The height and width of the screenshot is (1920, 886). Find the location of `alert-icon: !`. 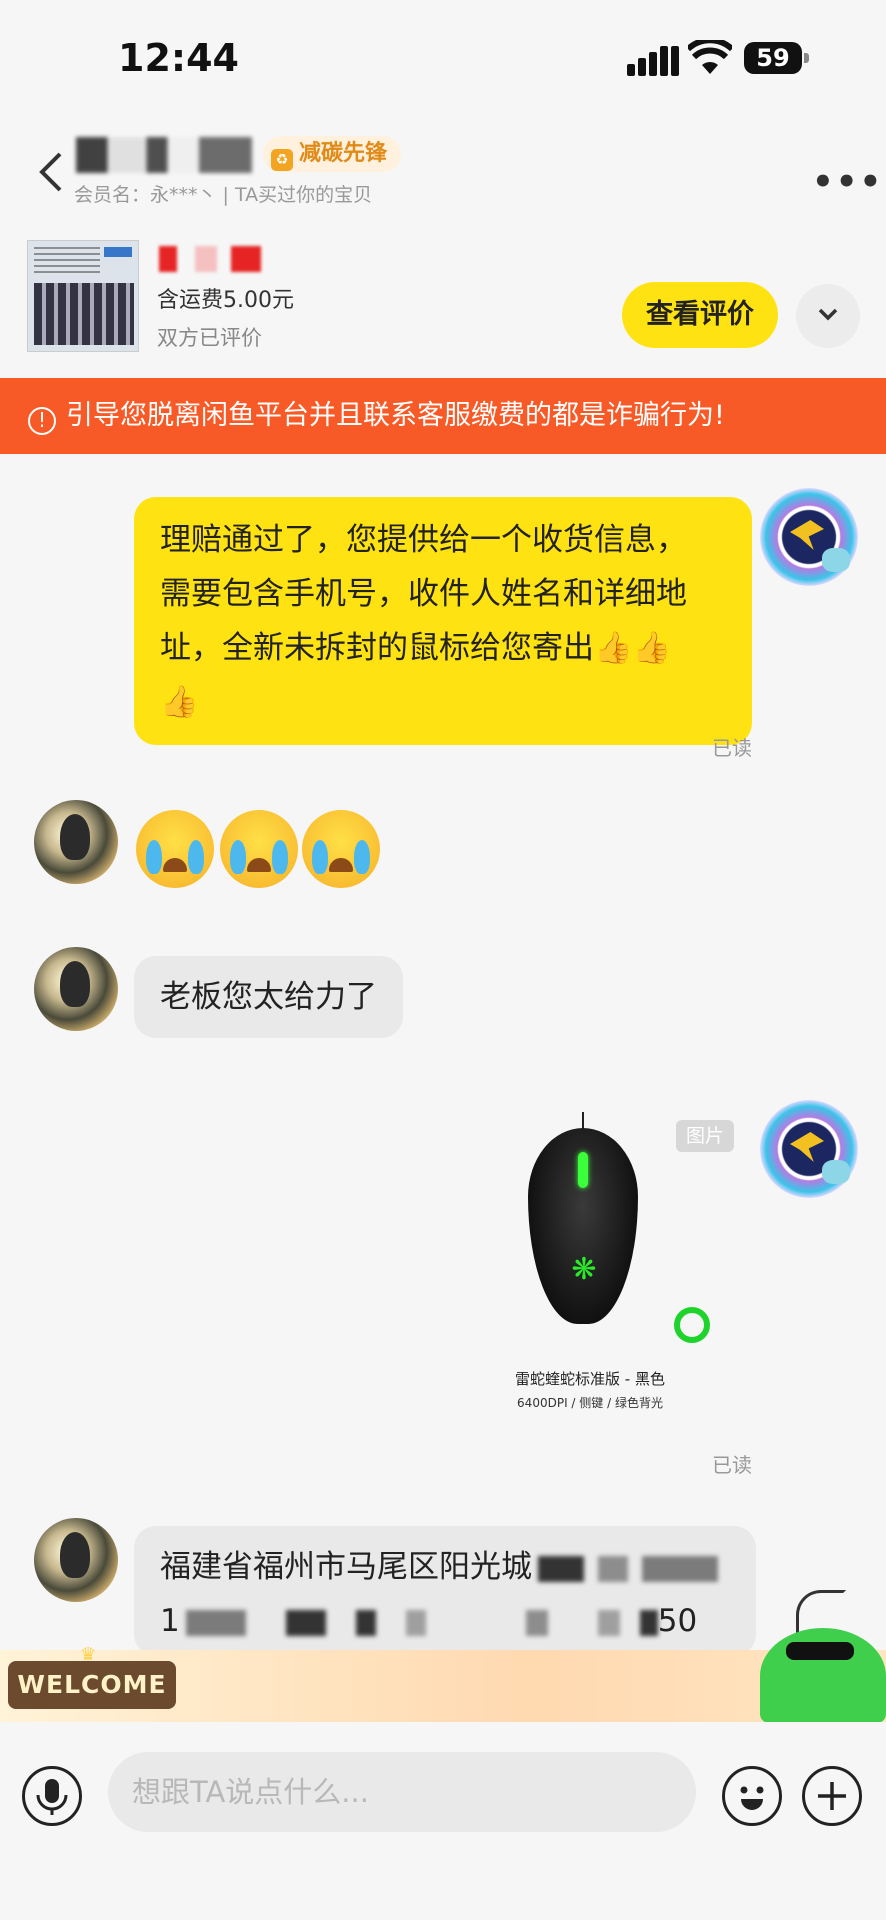

alert-icon: ! is located at coordinates (42, 421).